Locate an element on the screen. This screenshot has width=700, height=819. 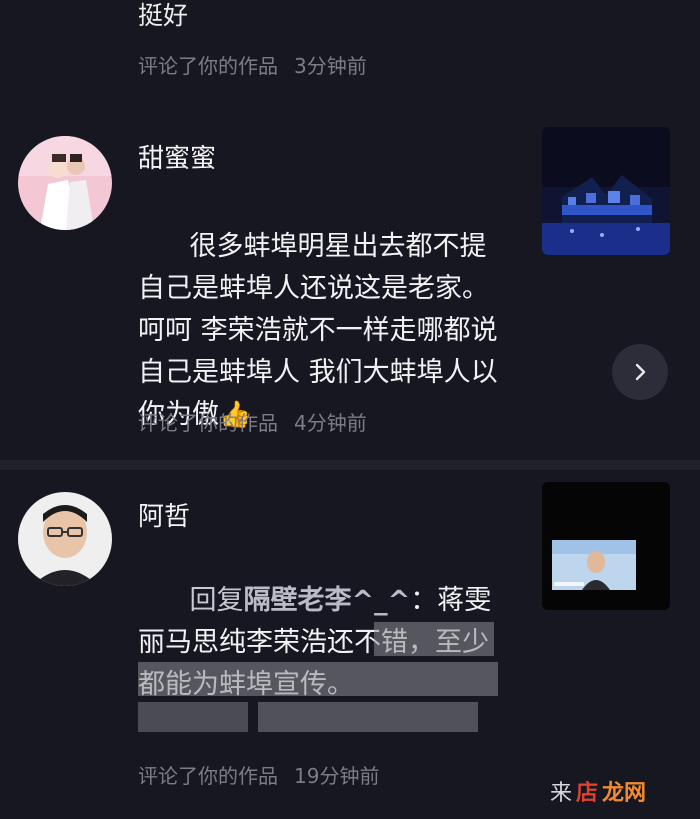
comment-meta: 评论了你的作品 3分钟前 is located at coordinates (252, 64).